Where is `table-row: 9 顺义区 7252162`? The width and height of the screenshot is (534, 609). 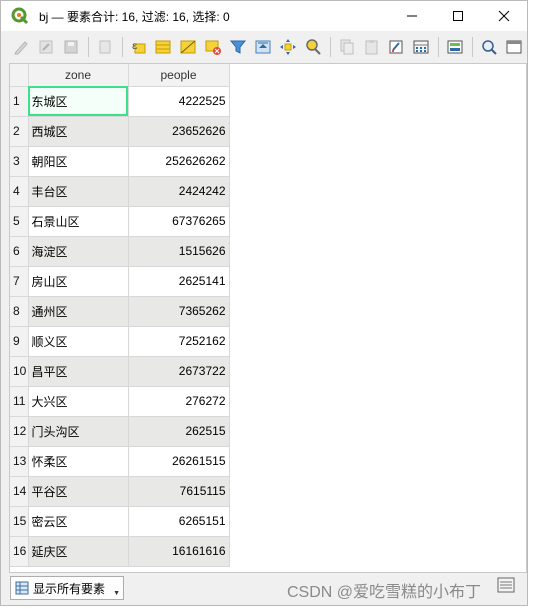
table-row: 9 顺义区 7252162 is located at coordinates (120, 341).